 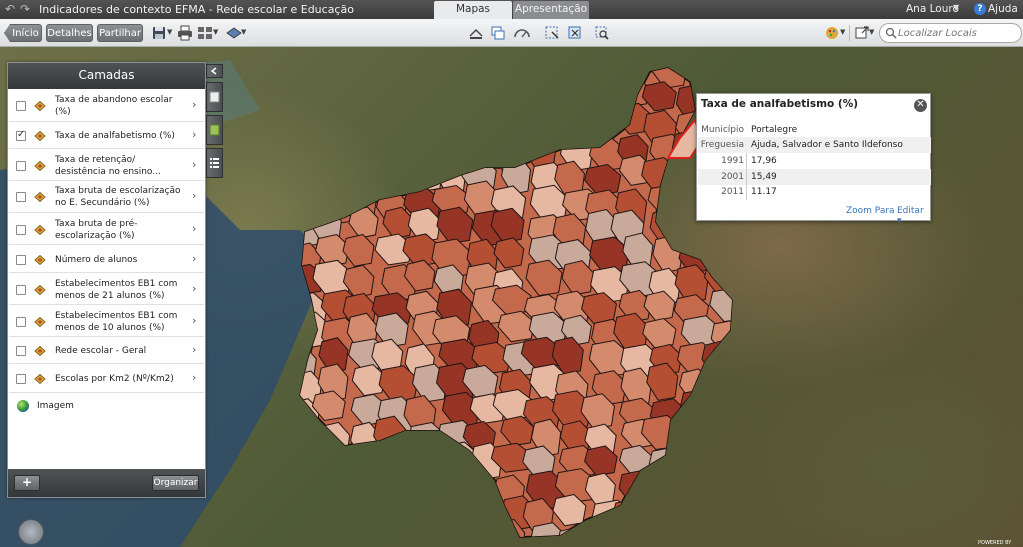 What do you see at coordinates (602, 33) in the screenshot?
I see `zoom-select-icon` at bounding box center [602, 33].